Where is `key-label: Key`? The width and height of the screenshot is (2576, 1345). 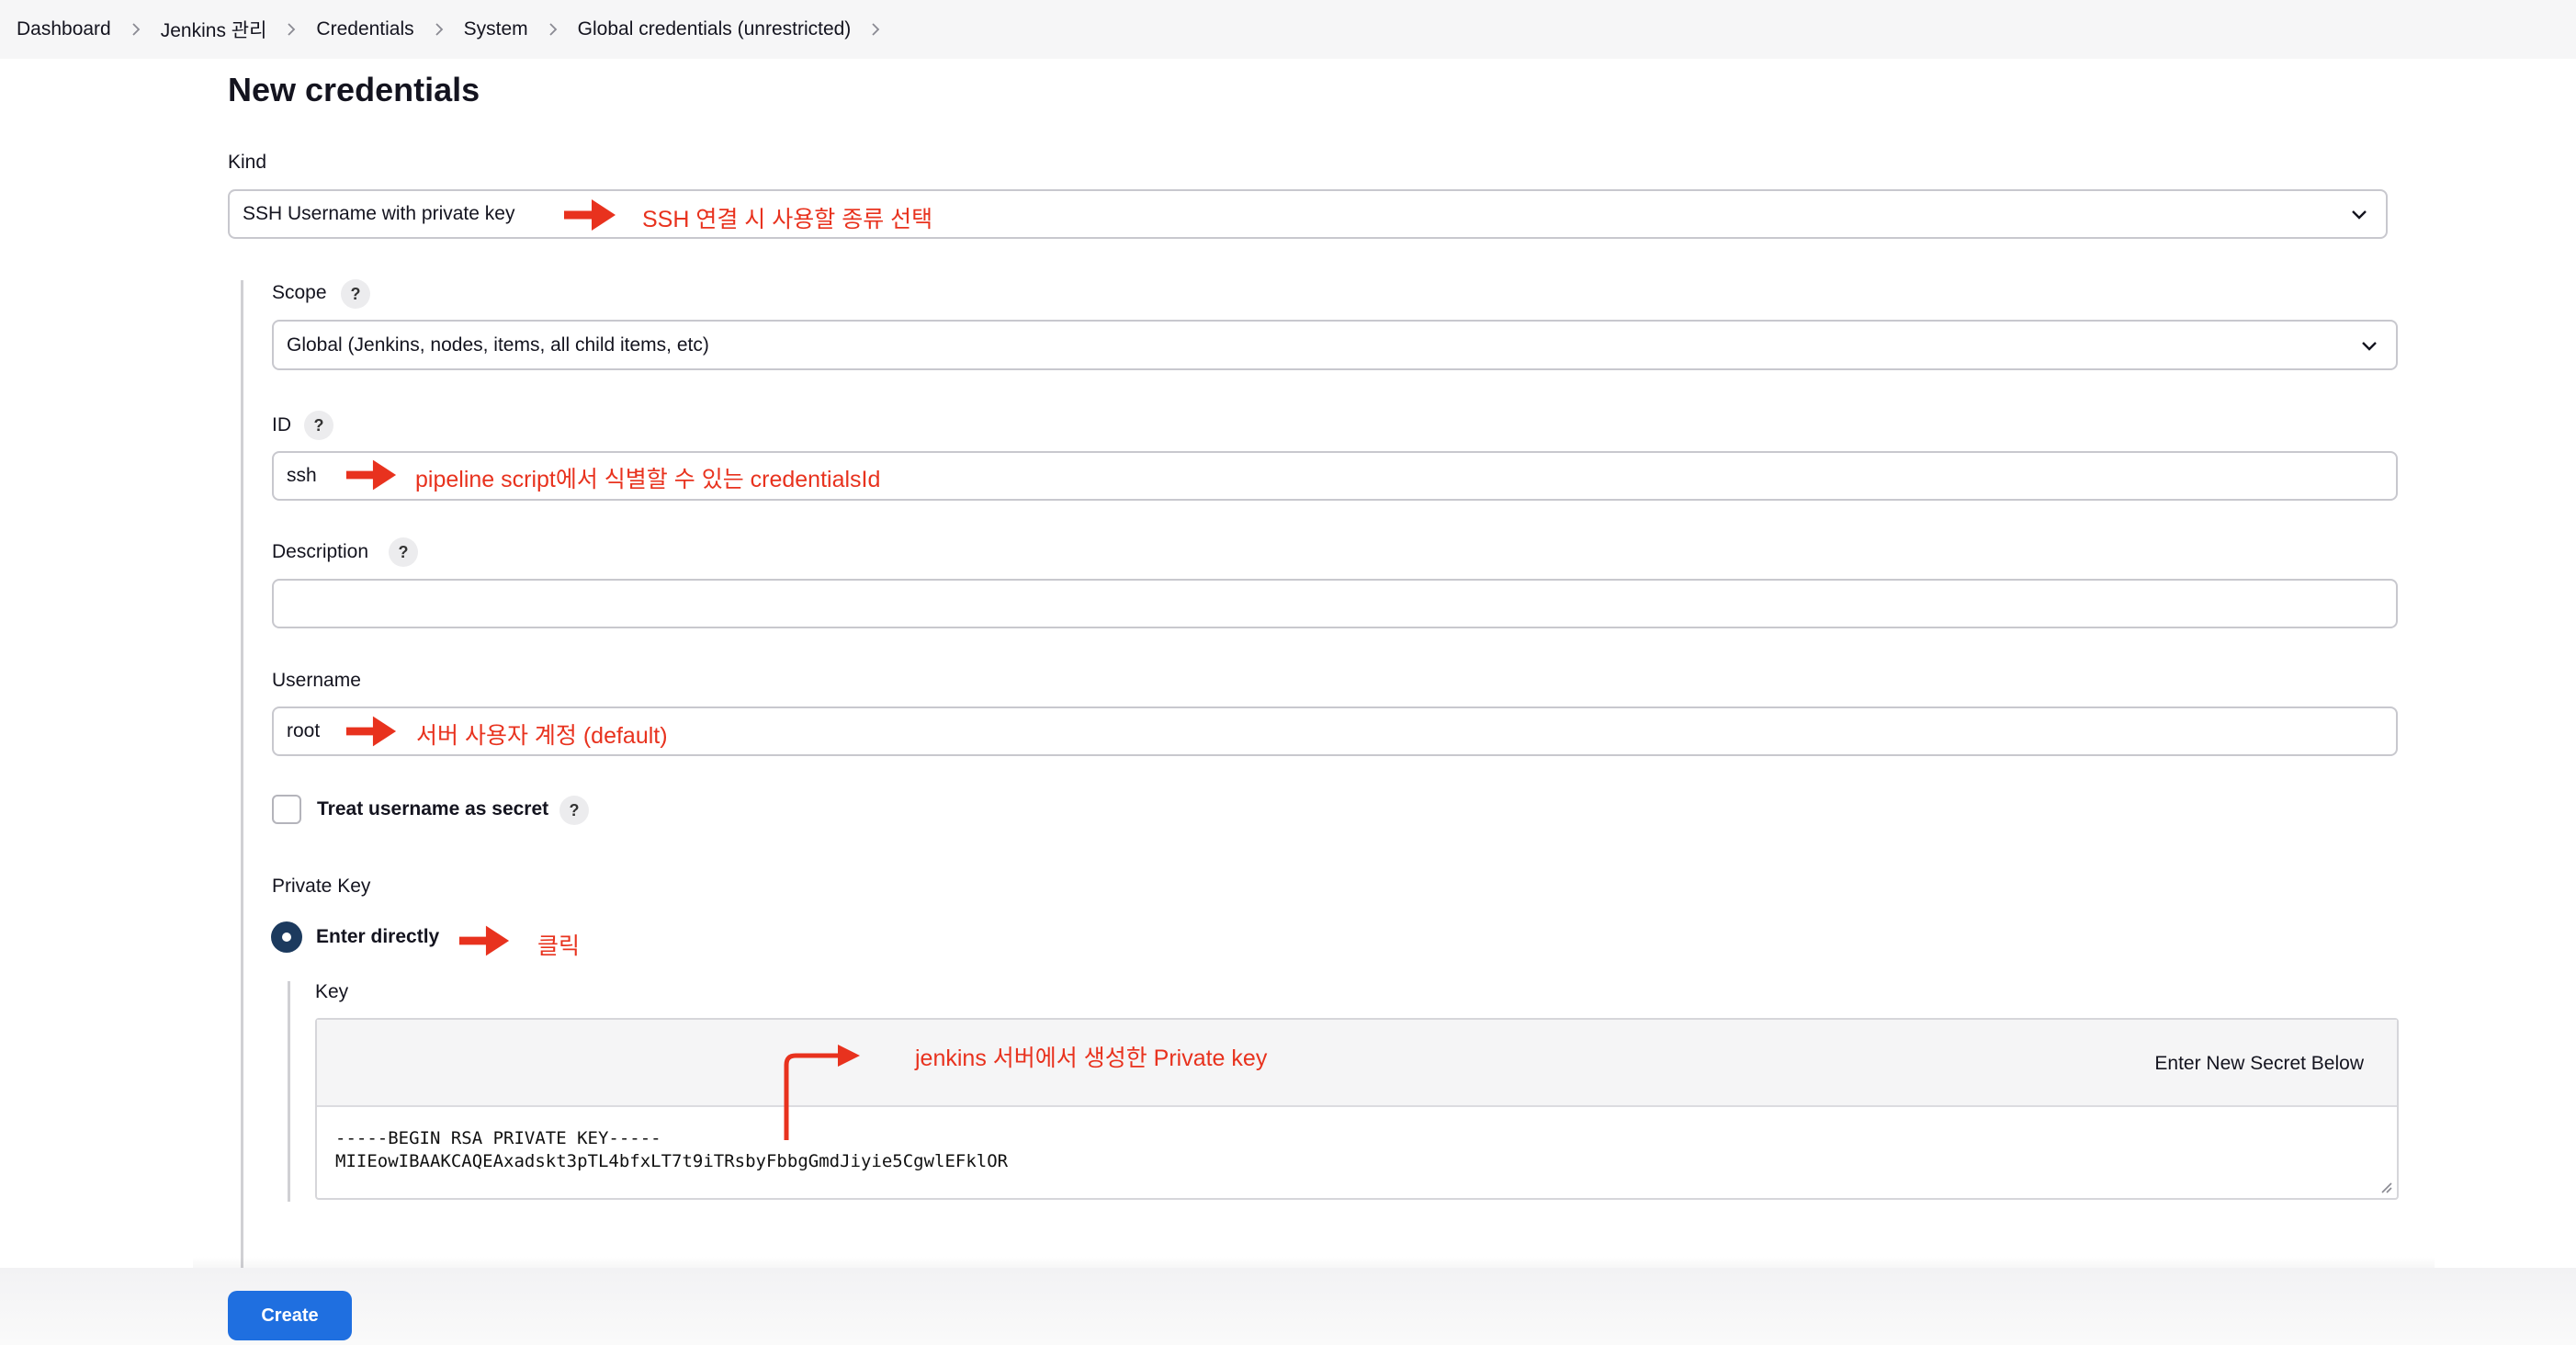 key-label: Key is located at coordinates (332, 992).